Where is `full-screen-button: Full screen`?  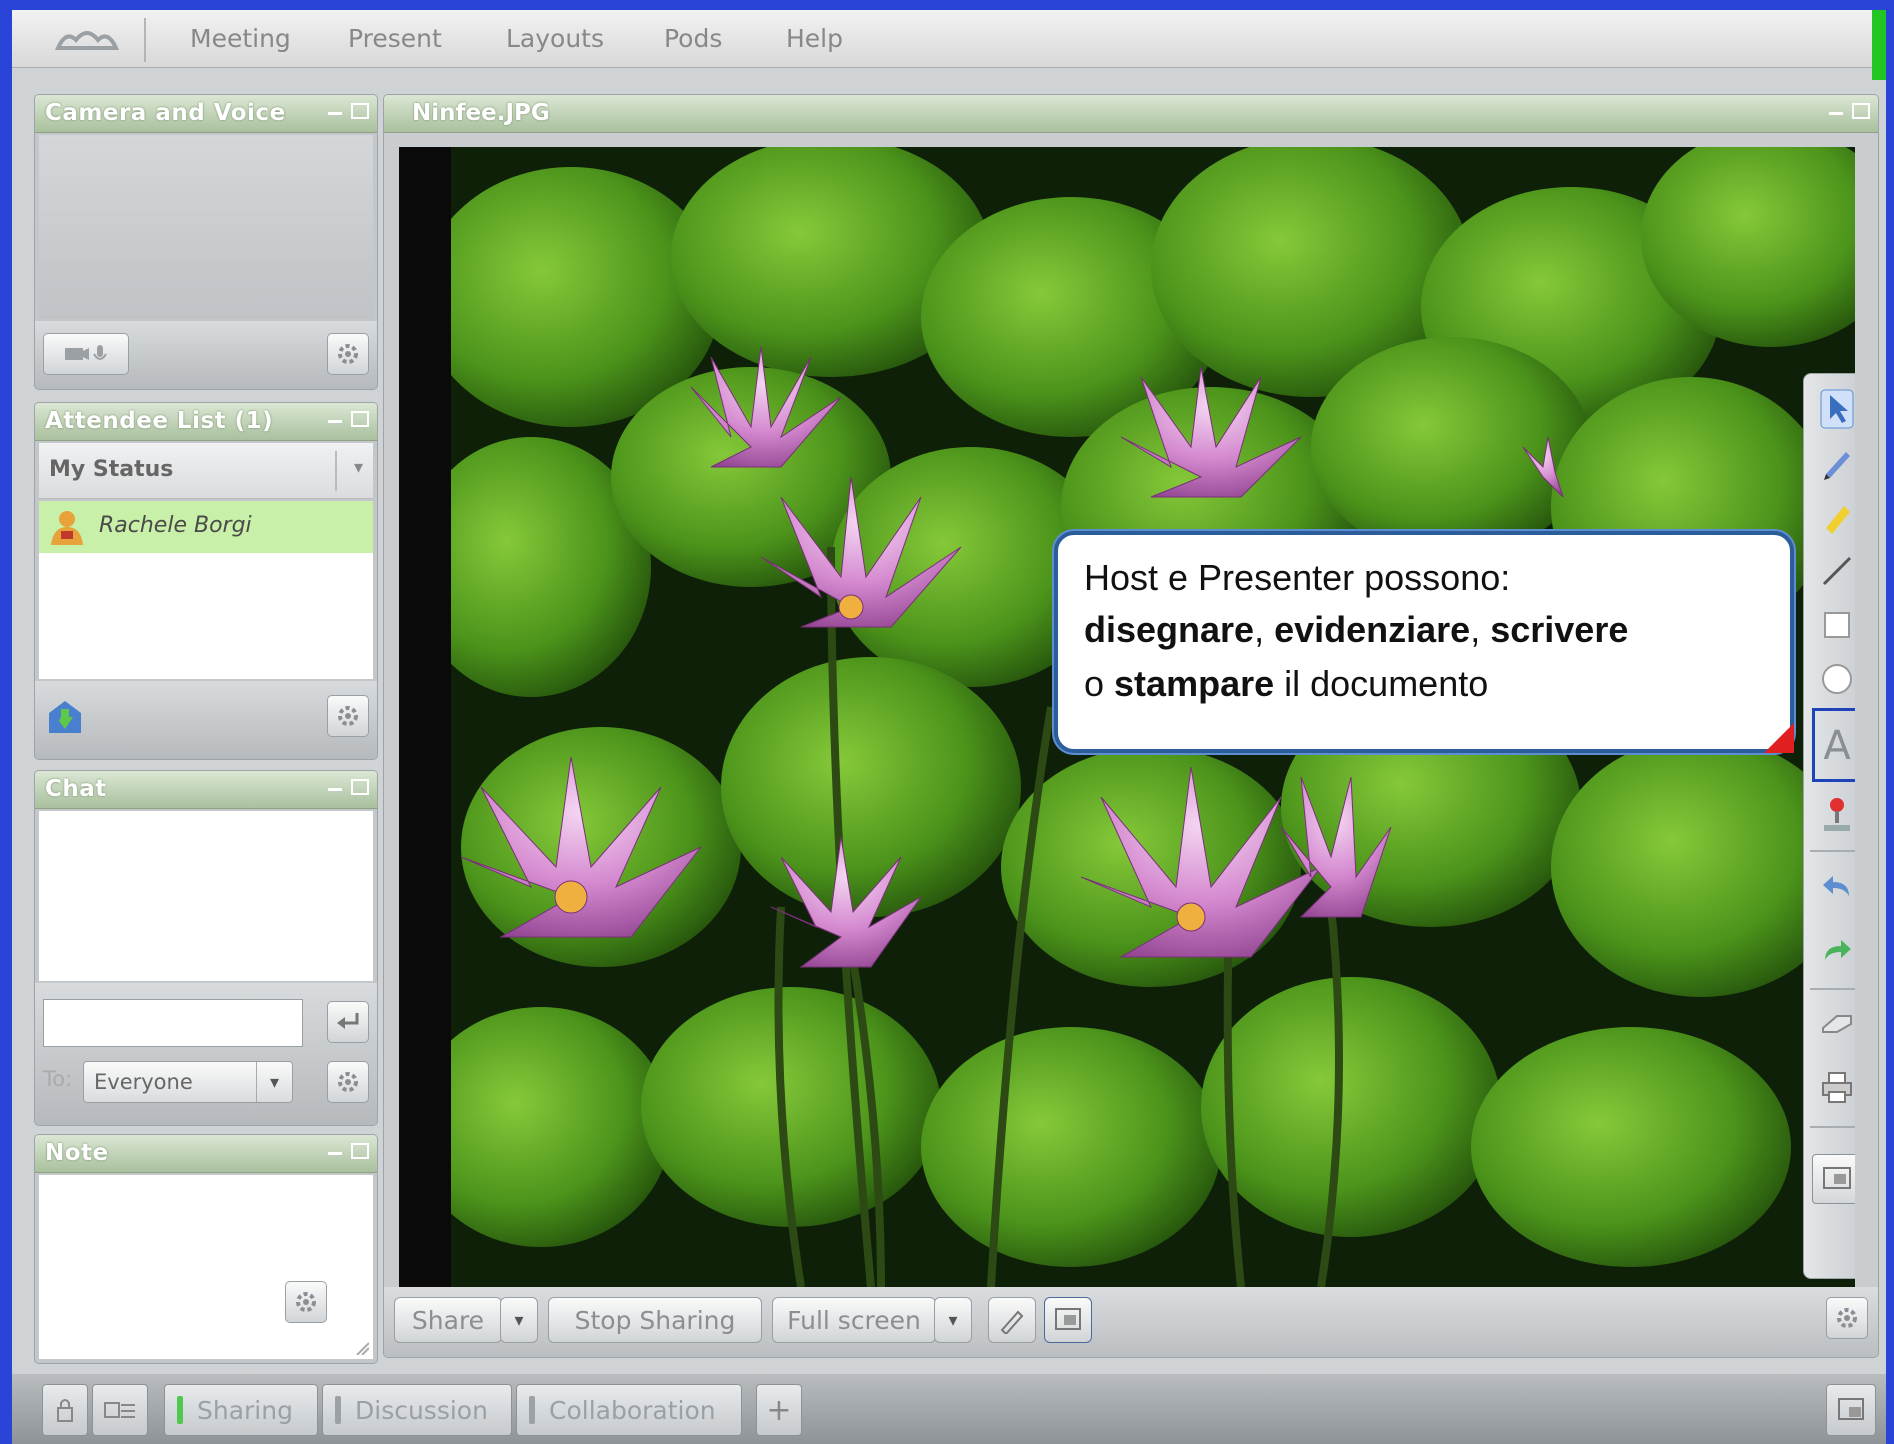 full-screen-button: Full screen is located at coordinates (854, 1320).